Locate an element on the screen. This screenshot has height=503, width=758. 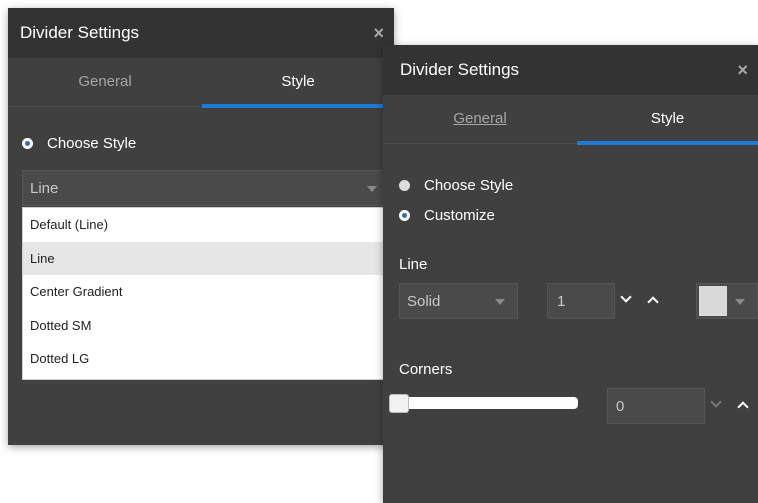
corners-decrement-button is located at coordinates (716, 406).